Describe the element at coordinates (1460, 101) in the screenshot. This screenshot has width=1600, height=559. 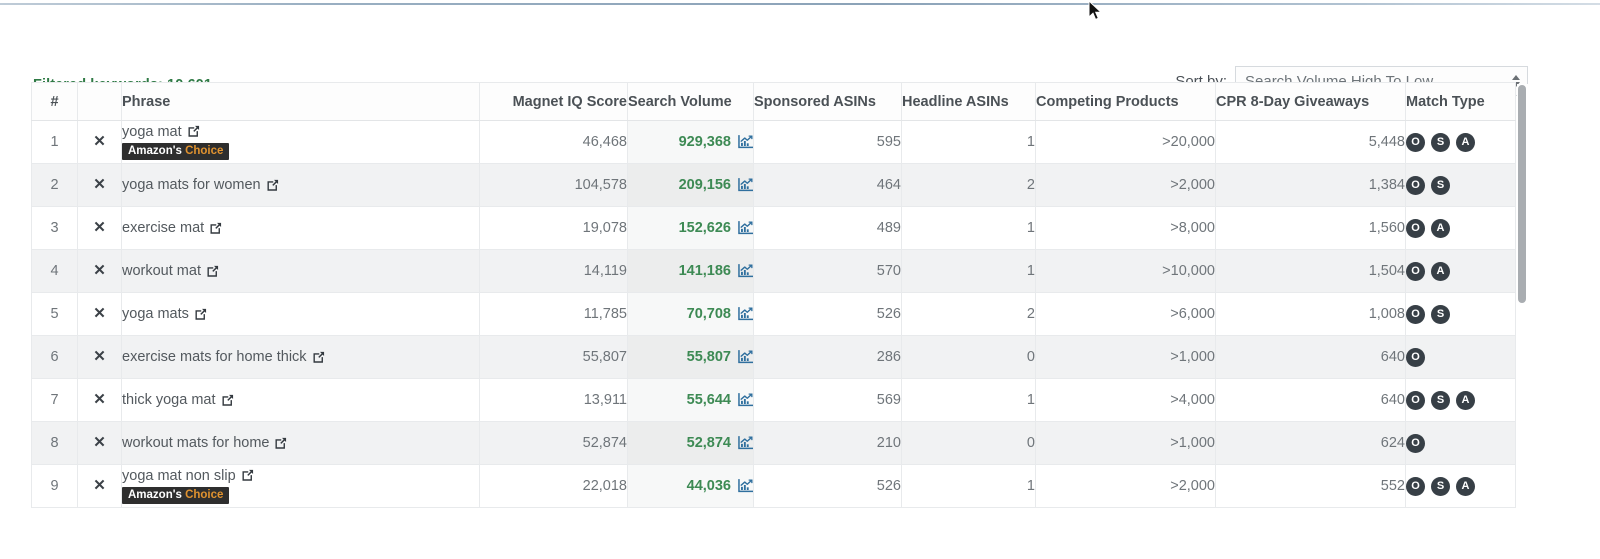
I see `column-header-match-type: Match Type` at that location.